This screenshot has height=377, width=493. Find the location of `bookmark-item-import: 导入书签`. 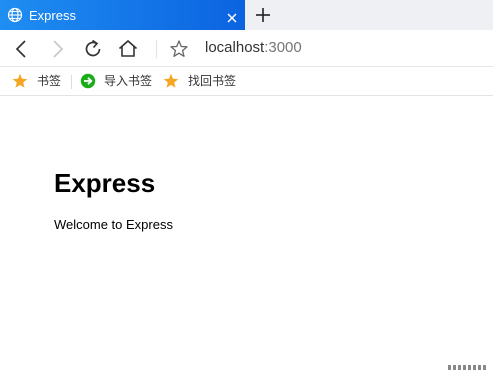

bookmark-item-import: 导入书签 is located at coordinates (118, 81).